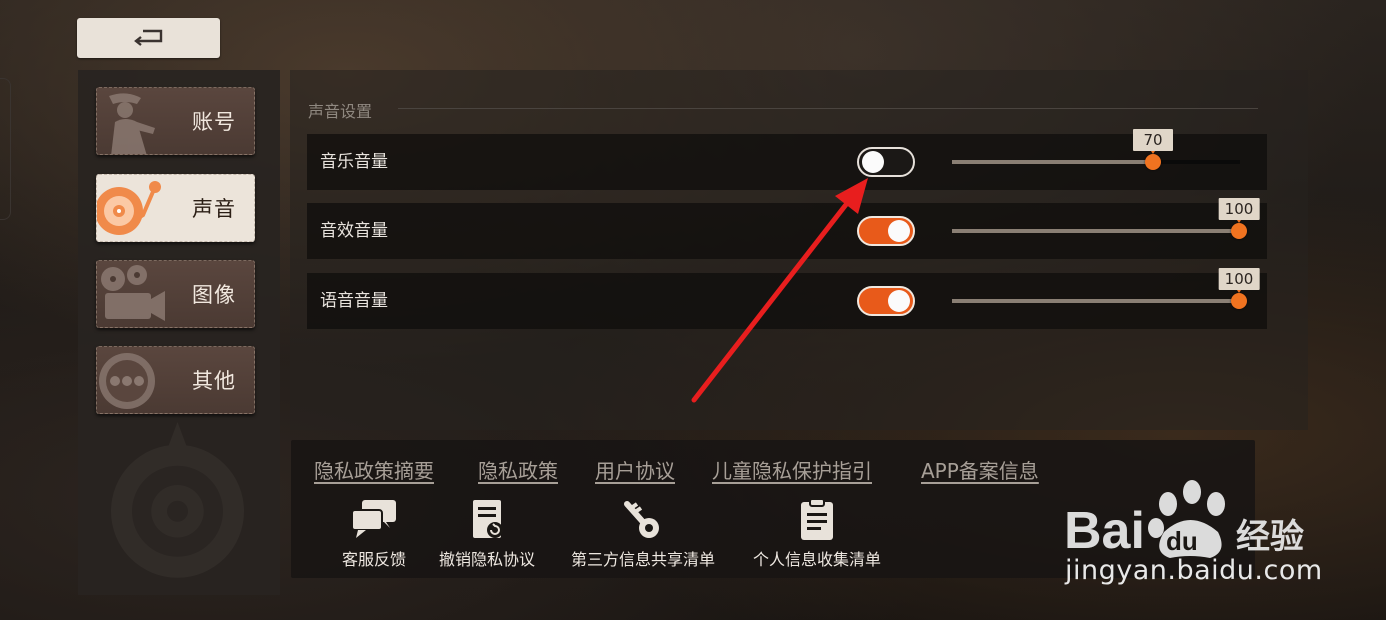 This screenshot has width=1386, height=620. I want to click on sidebar-item-graphics: 图像, so click(175, 294).